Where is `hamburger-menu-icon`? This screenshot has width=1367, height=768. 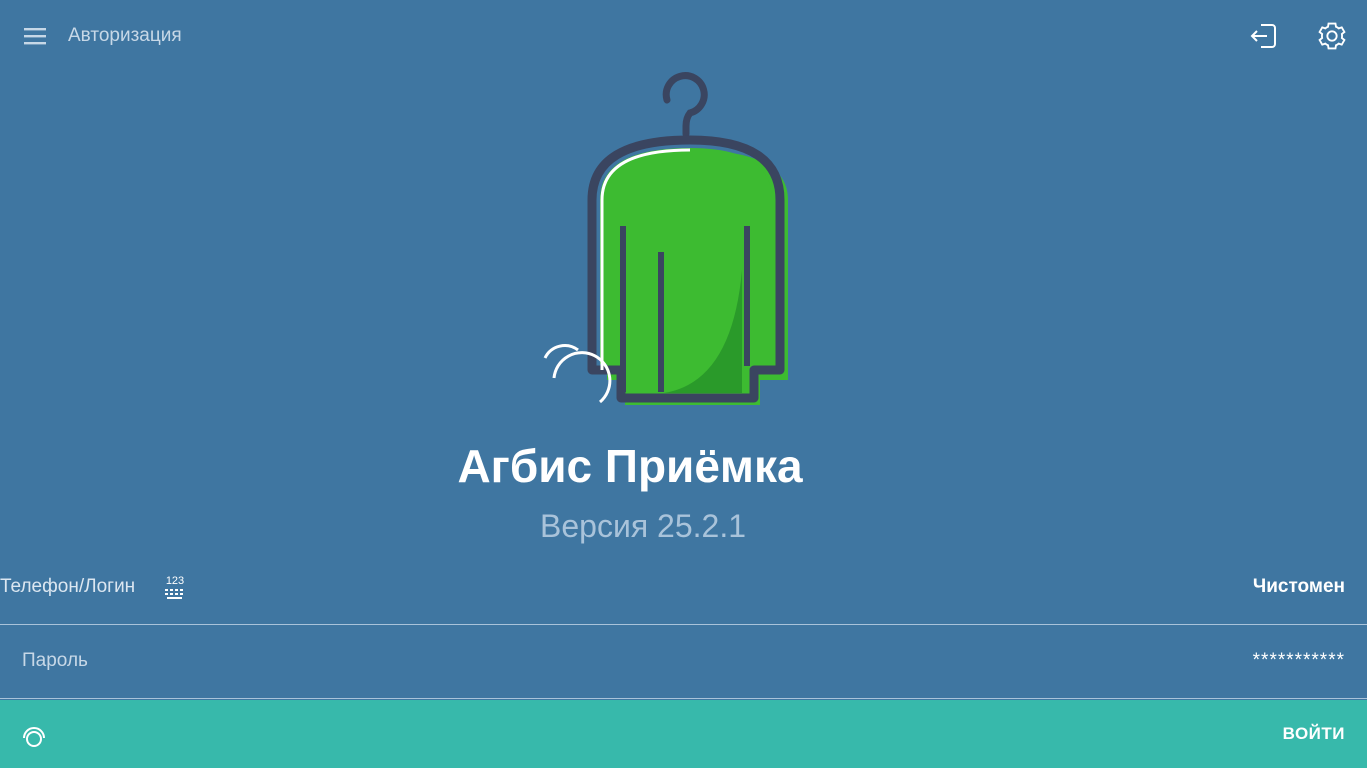 hamburger-menu-icon is located at coordinates (35, 36).